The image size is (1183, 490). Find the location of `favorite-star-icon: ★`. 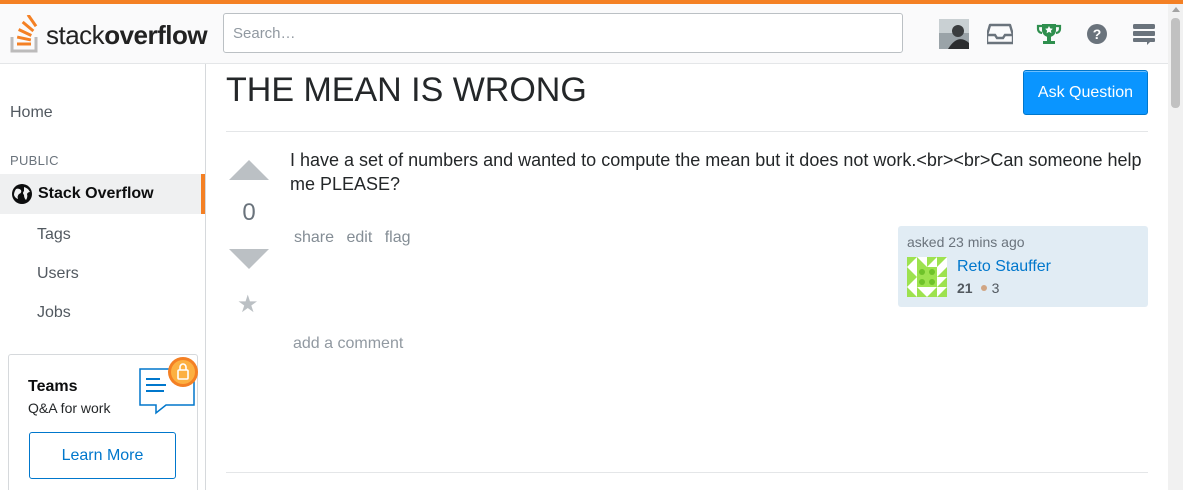

favorite-star-icon: ★ is located at coordinates (248, 304).